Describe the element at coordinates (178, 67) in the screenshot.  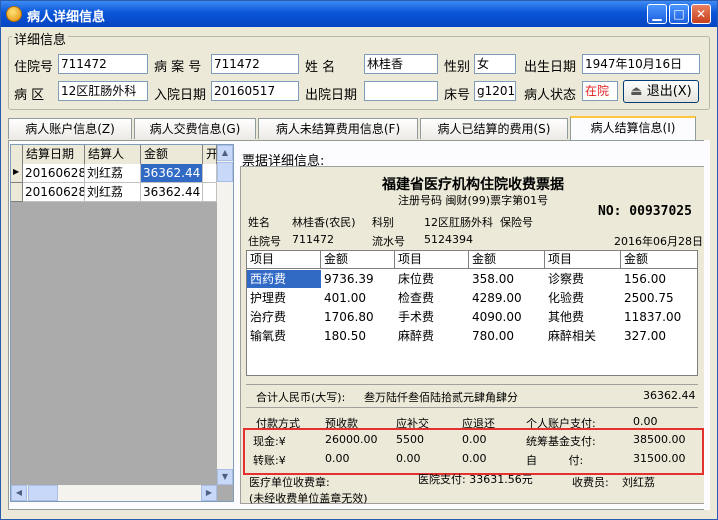
I see `case-no-label: 病 案 号` at that location.